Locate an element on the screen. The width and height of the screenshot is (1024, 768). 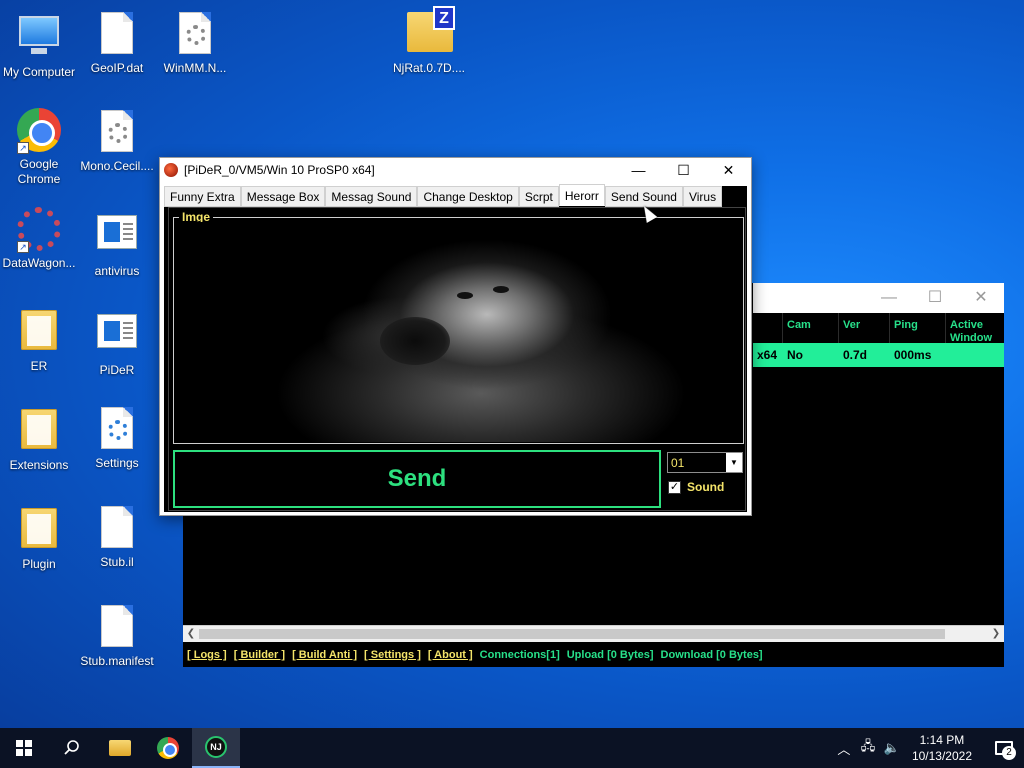
cell-ver: 0.7d is located at coordinates (855, 355).